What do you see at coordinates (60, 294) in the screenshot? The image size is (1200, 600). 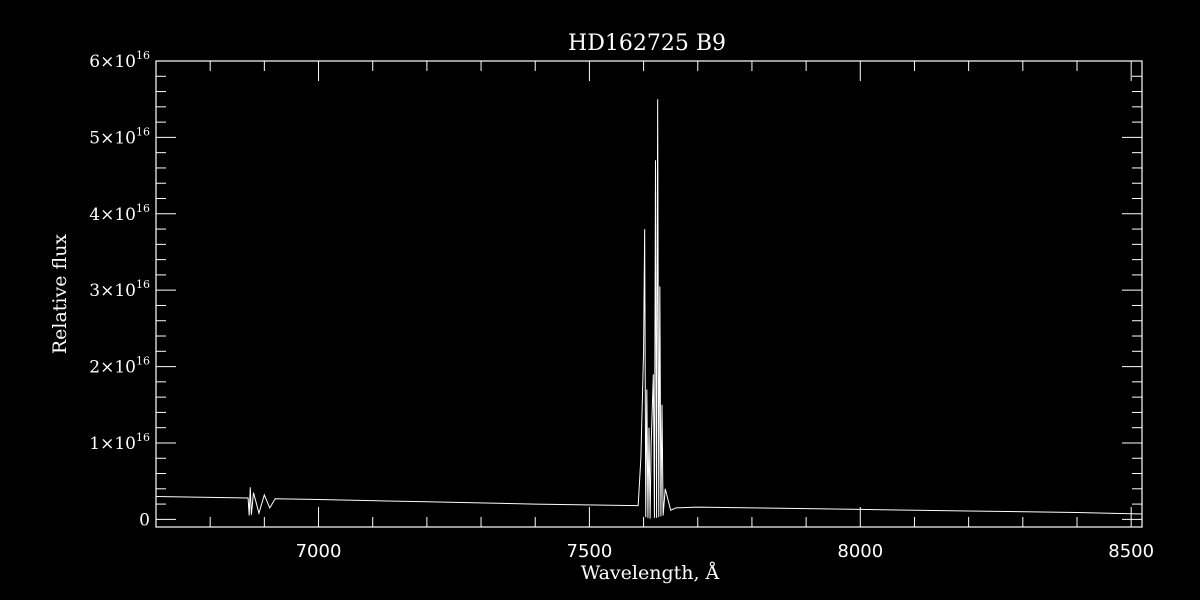 I see `y-axis-label: Relative flux` at bounding box center [60, 294].